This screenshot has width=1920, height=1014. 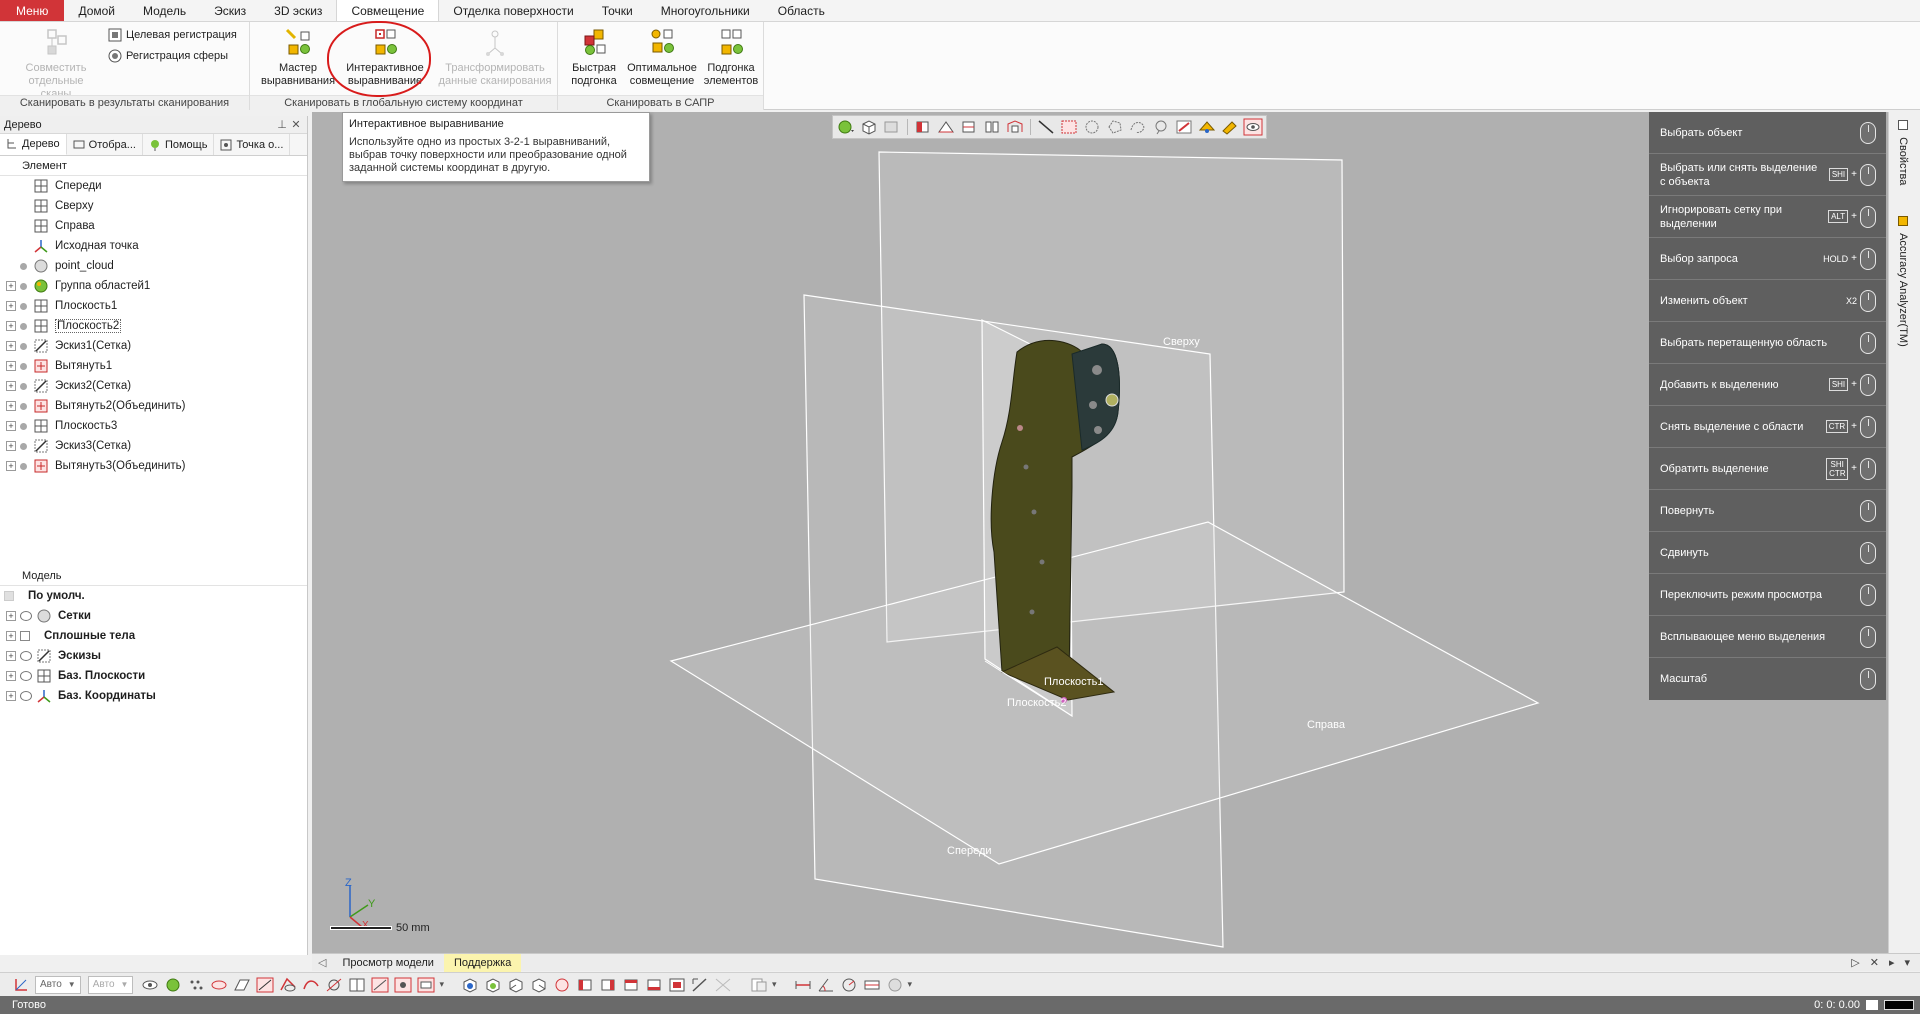 I want to click on menu-tab-polygons: Многоугольники, so click(x=705, y=10).